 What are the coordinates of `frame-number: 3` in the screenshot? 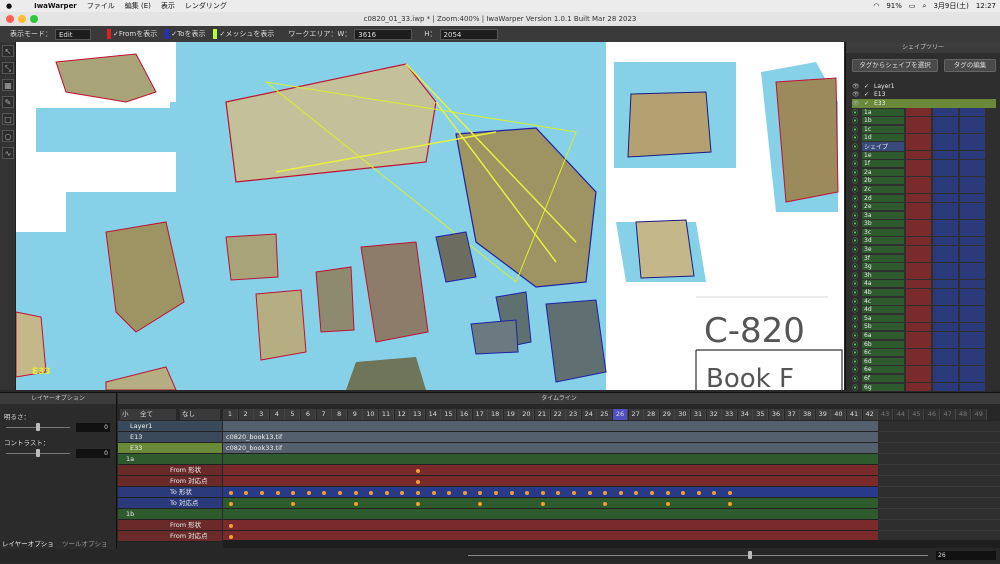 It's located at (262, 414).